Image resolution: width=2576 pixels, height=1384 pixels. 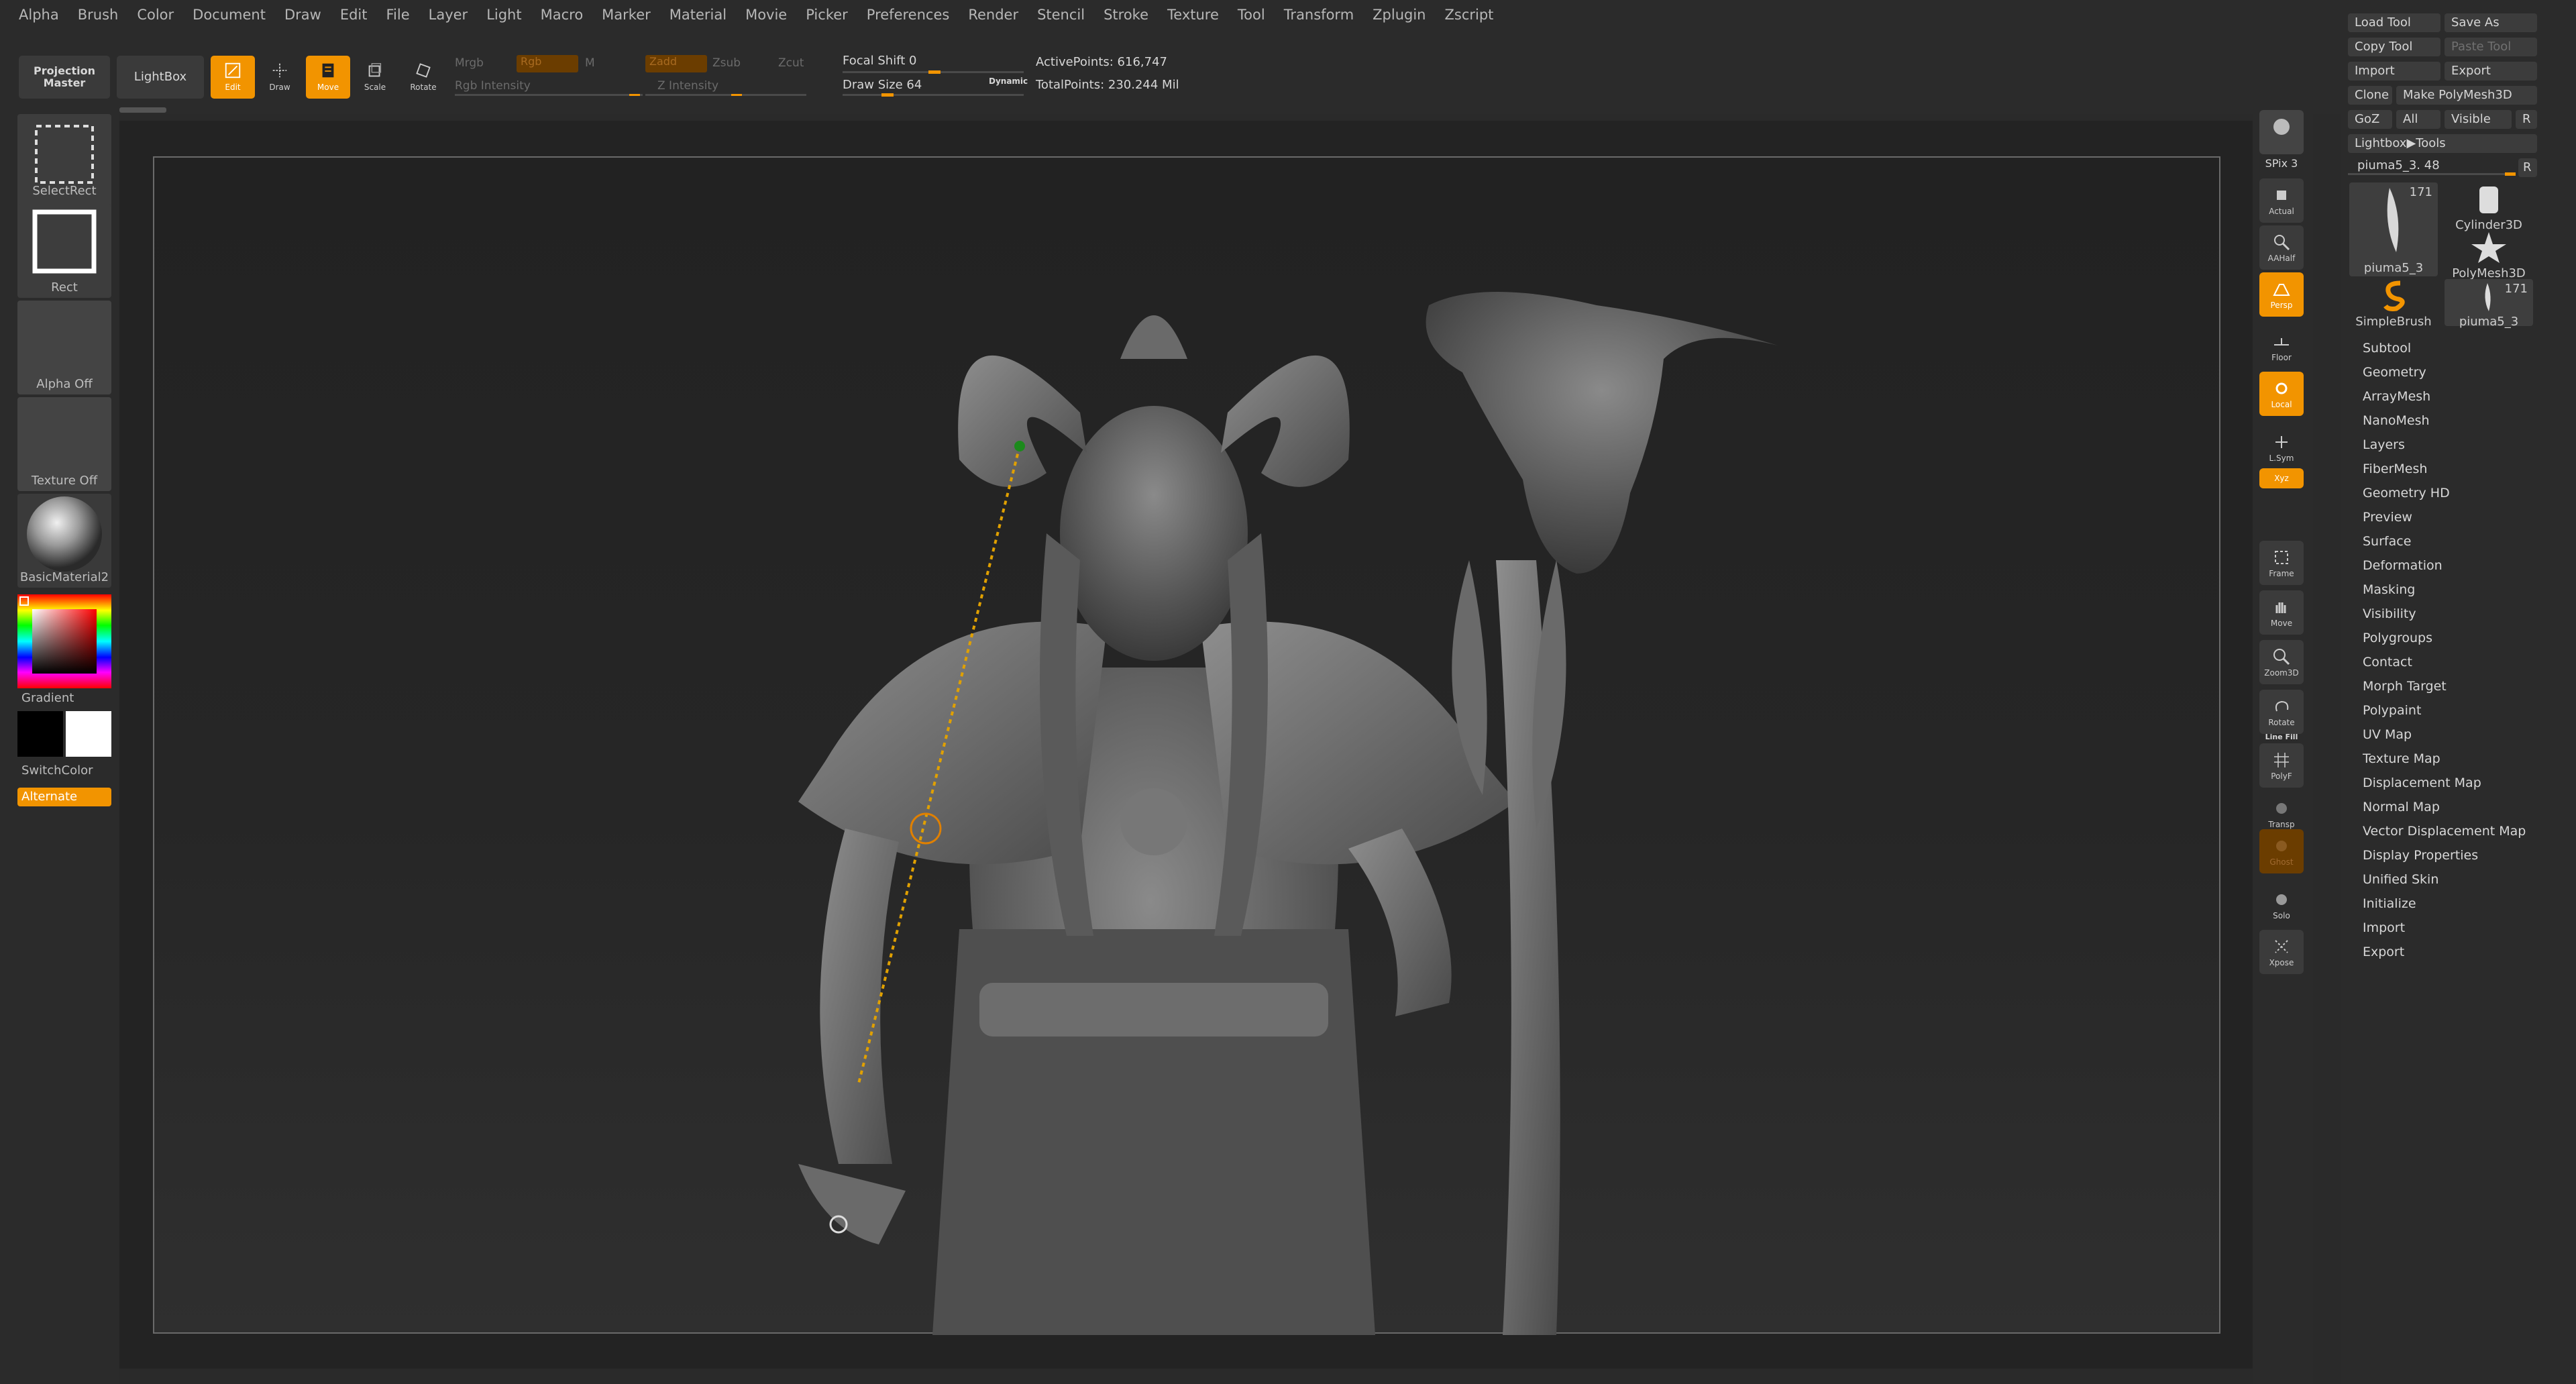 What do you see at coordinates (2387, 734) in the screenshot?
I see `subpalette-uv-map: UV Map` at bounding box center [2387, 734].